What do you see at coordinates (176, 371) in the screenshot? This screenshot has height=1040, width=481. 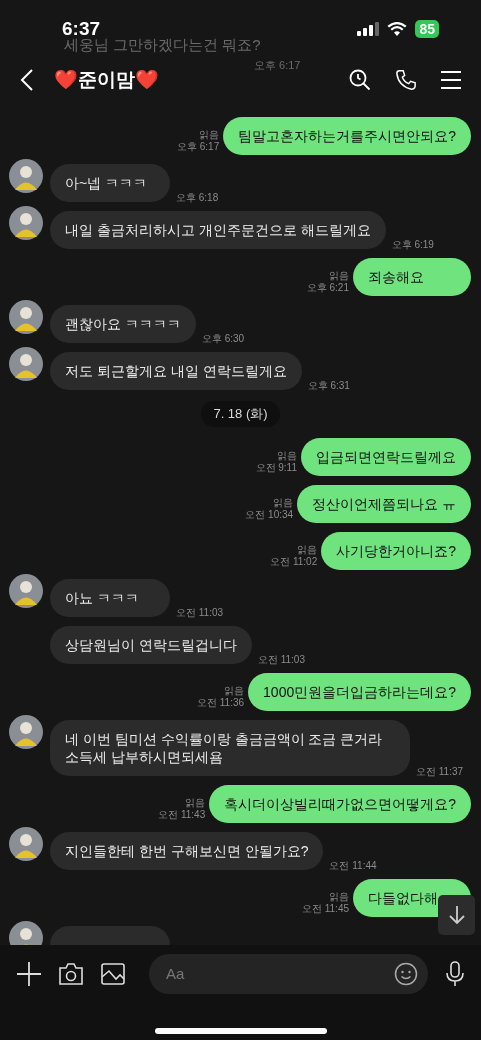 I see `received-message-bubble: 저도 퇴근할게요 내일 연락드릴게요` at bounding box center [176, 371].